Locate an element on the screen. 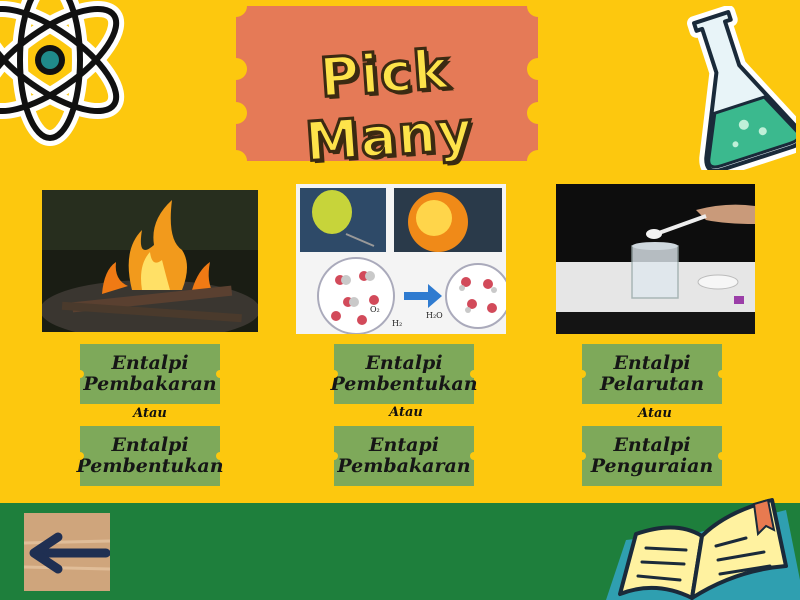 The width and height of the screenshot is (800, 600). h2-label: H₂ is located at coordinates (397, 323).